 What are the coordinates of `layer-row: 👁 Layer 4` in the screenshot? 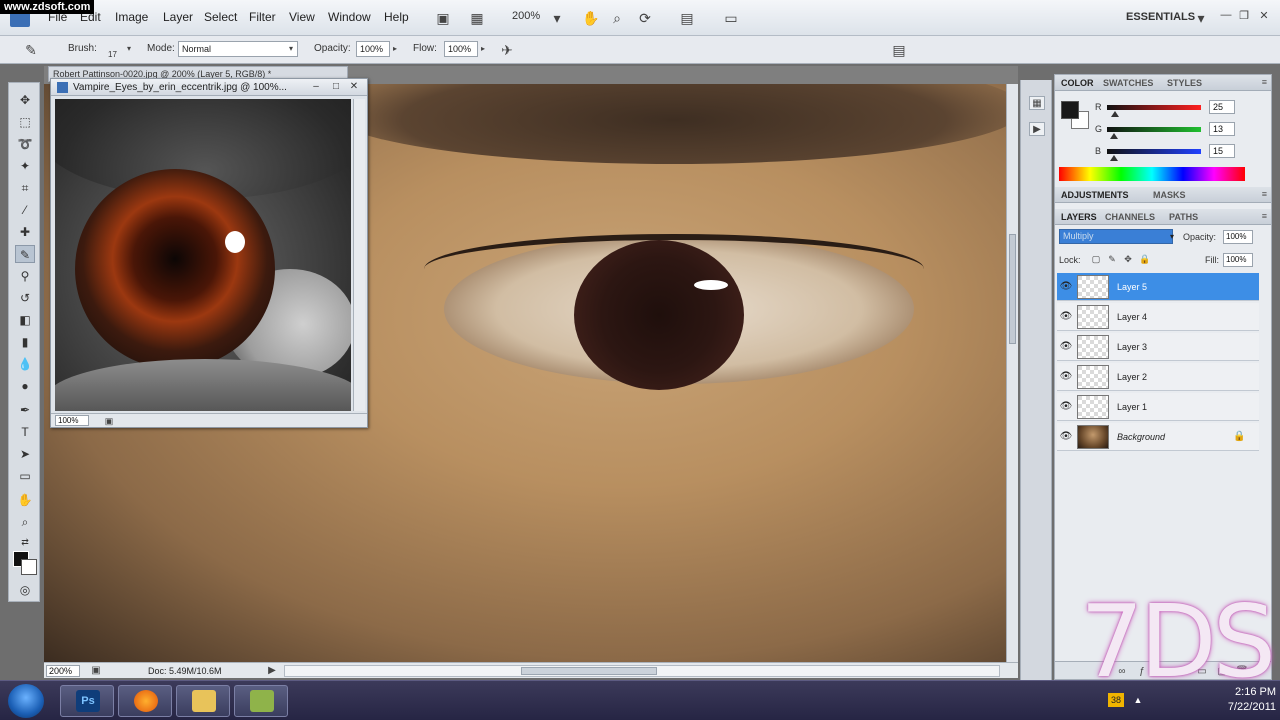 It's located at (1158, 317).